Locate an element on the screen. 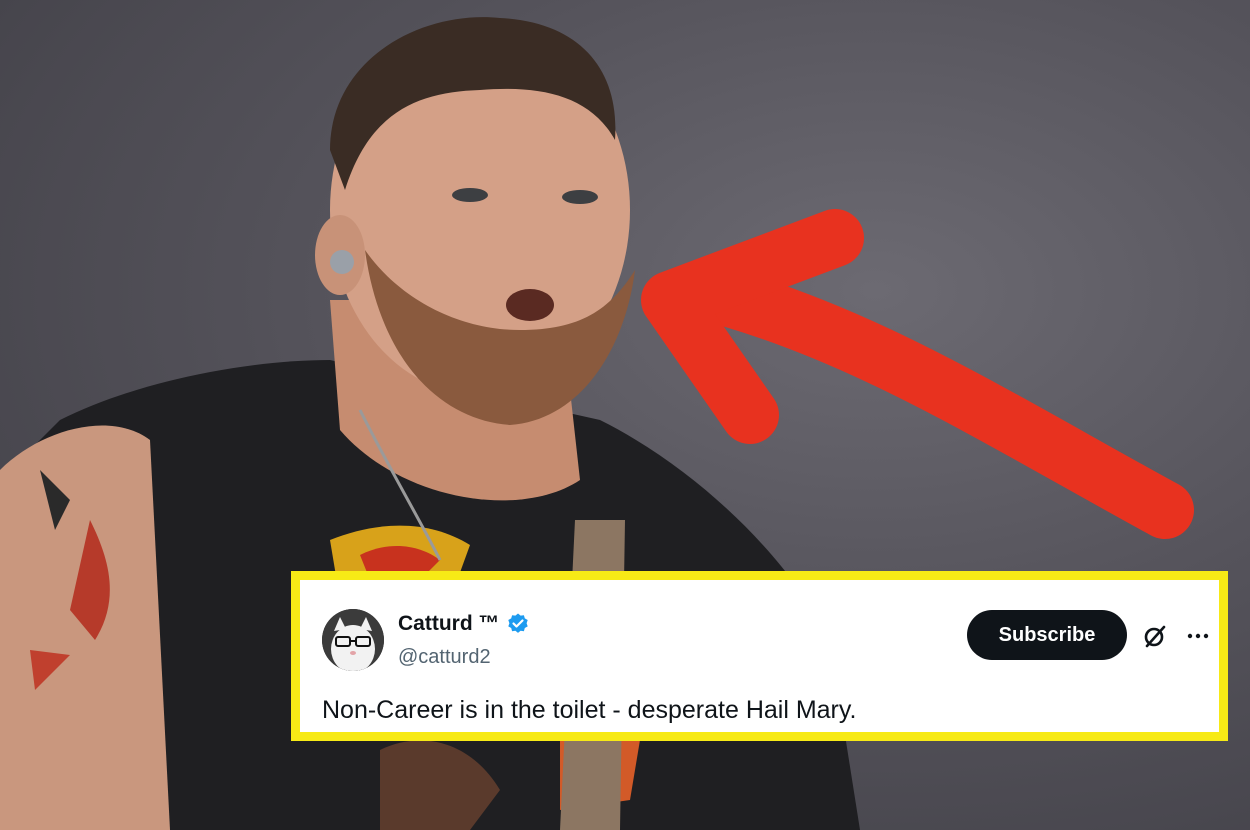 This screenshot has width=1250, height=830. subscribe-button: Subscribe is located at coordinates (1047, 635).